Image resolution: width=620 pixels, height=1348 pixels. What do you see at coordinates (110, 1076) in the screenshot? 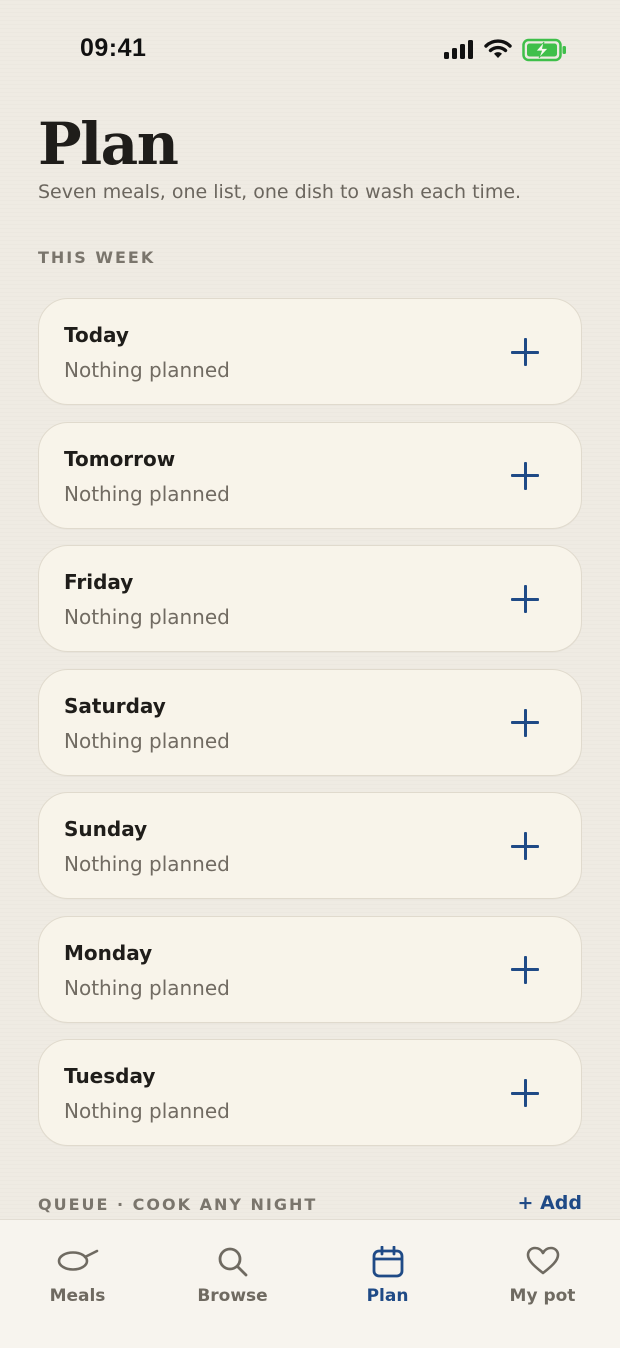
I see `day-name: Tuesday` at bounding box center [110, 1076].